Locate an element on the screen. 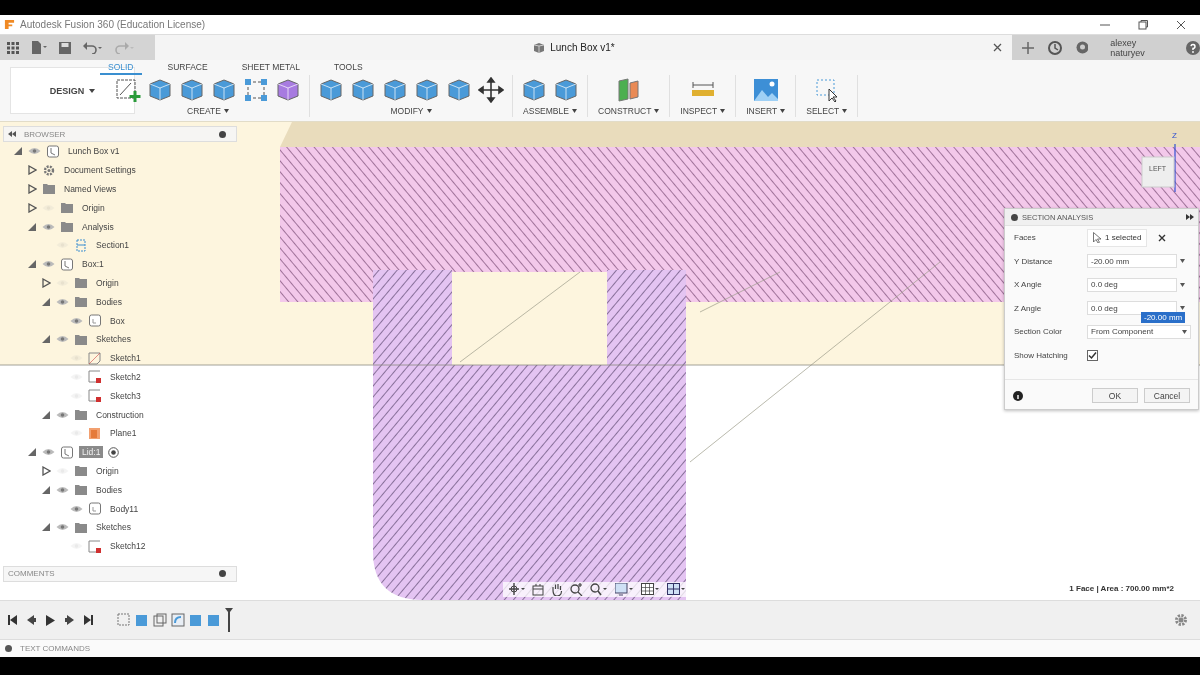 The width and height of the screenshot is (1200, 675). browser-item: Named Views is located at coordinates (90, 189).